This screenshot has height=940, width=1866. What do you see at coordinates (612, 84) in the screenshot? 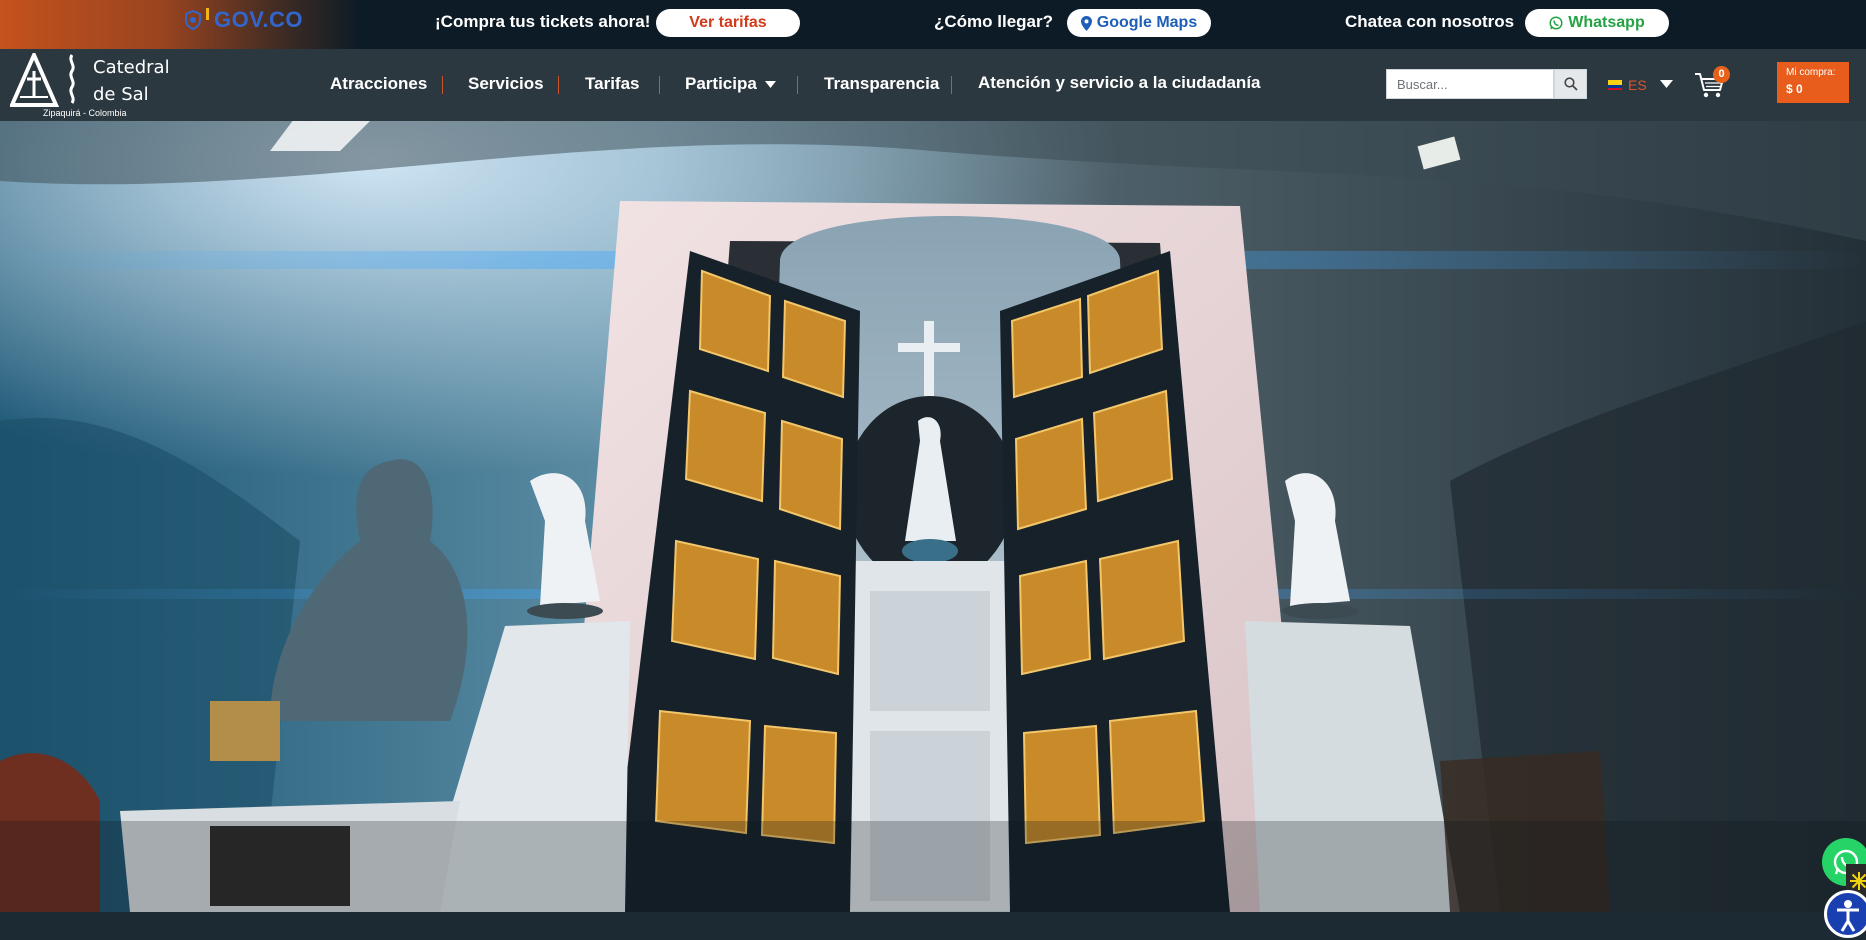
I see `nav-tarifas: Tarifas` at bounding box center [612, 84].